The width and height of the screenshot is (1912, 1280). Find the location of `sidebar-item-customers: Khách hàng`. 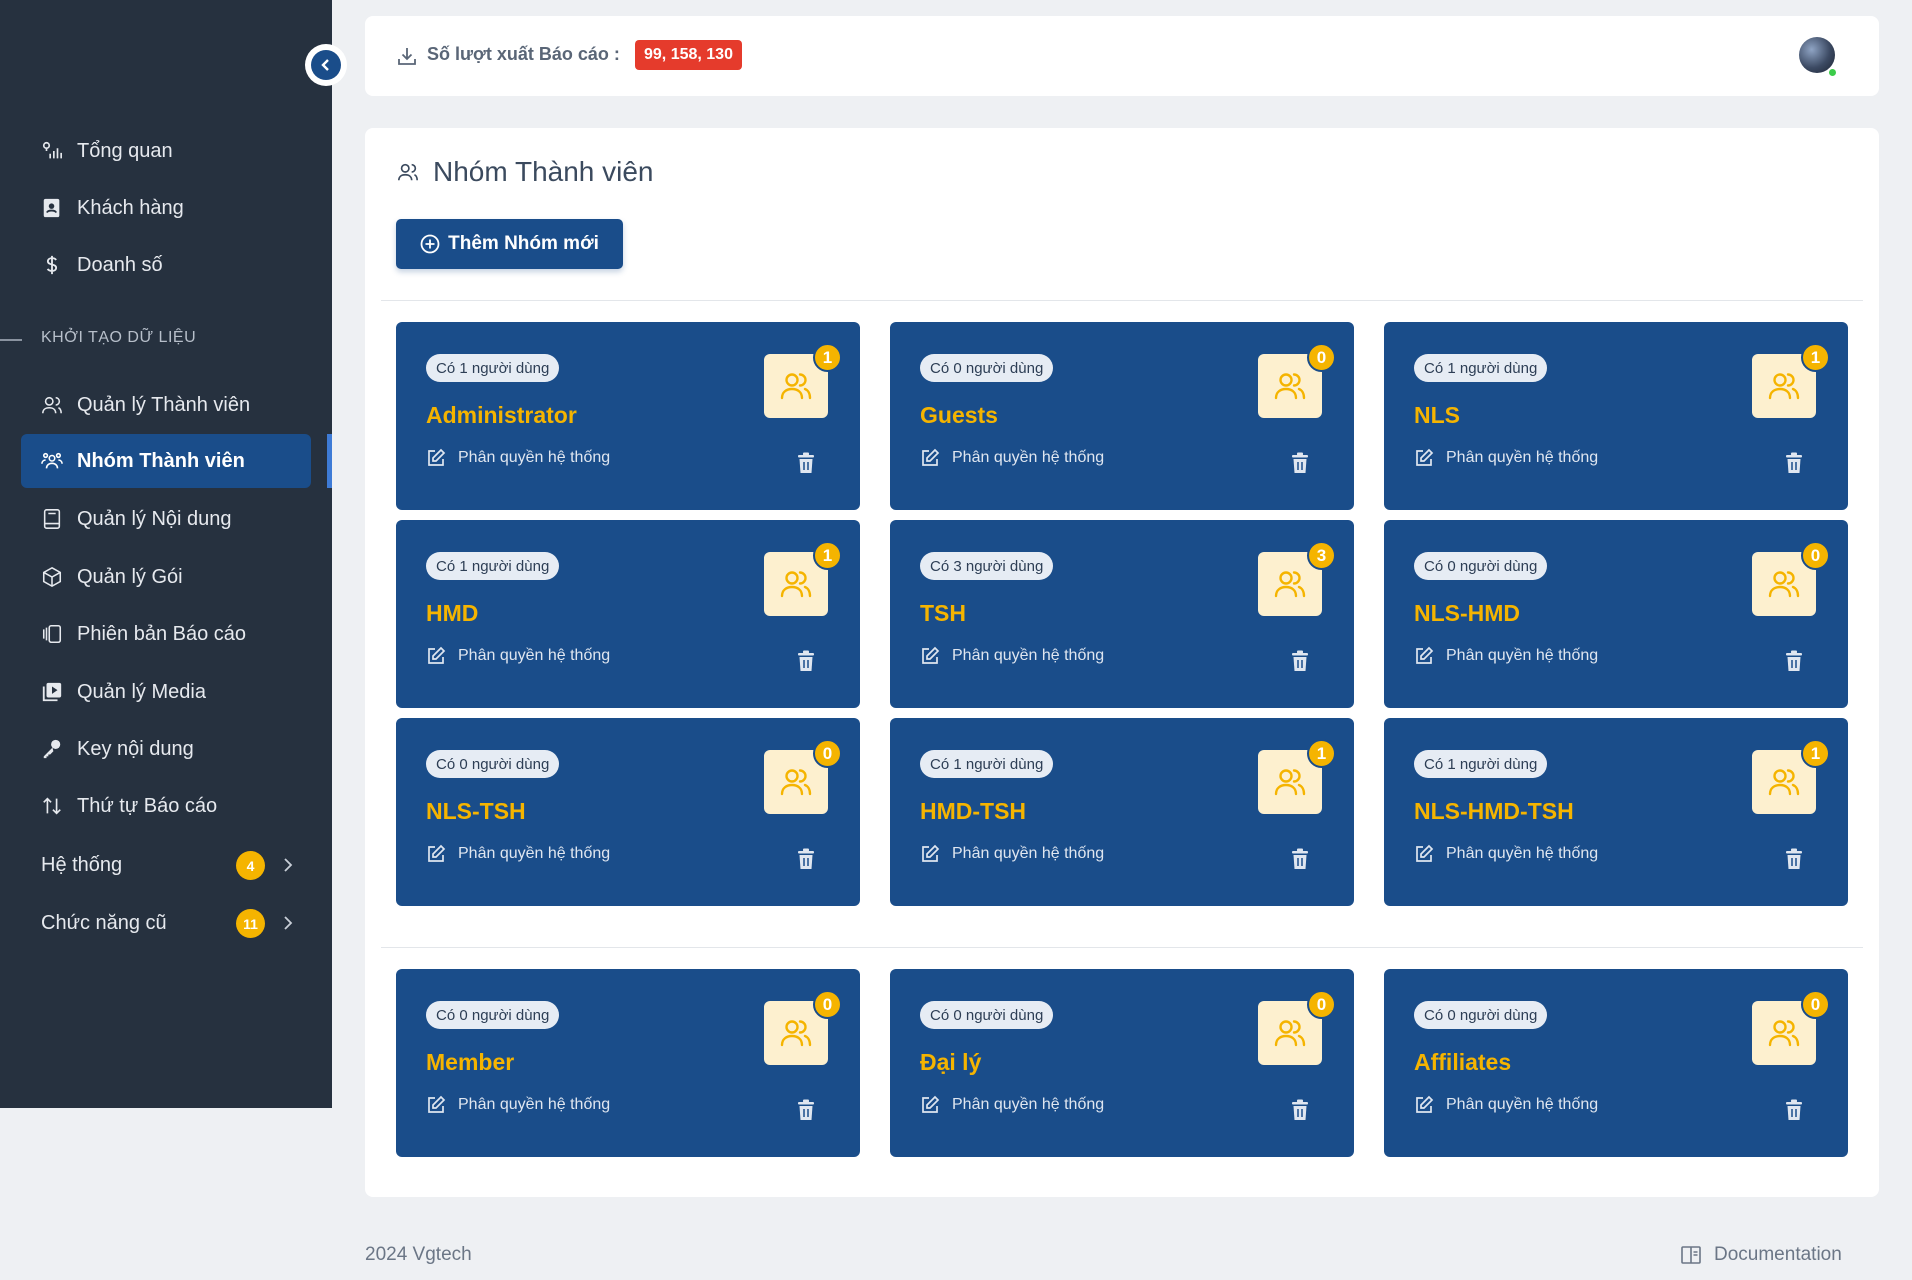

sidebar-item-customers: Khách hàng is located at coordinates (166, 208).